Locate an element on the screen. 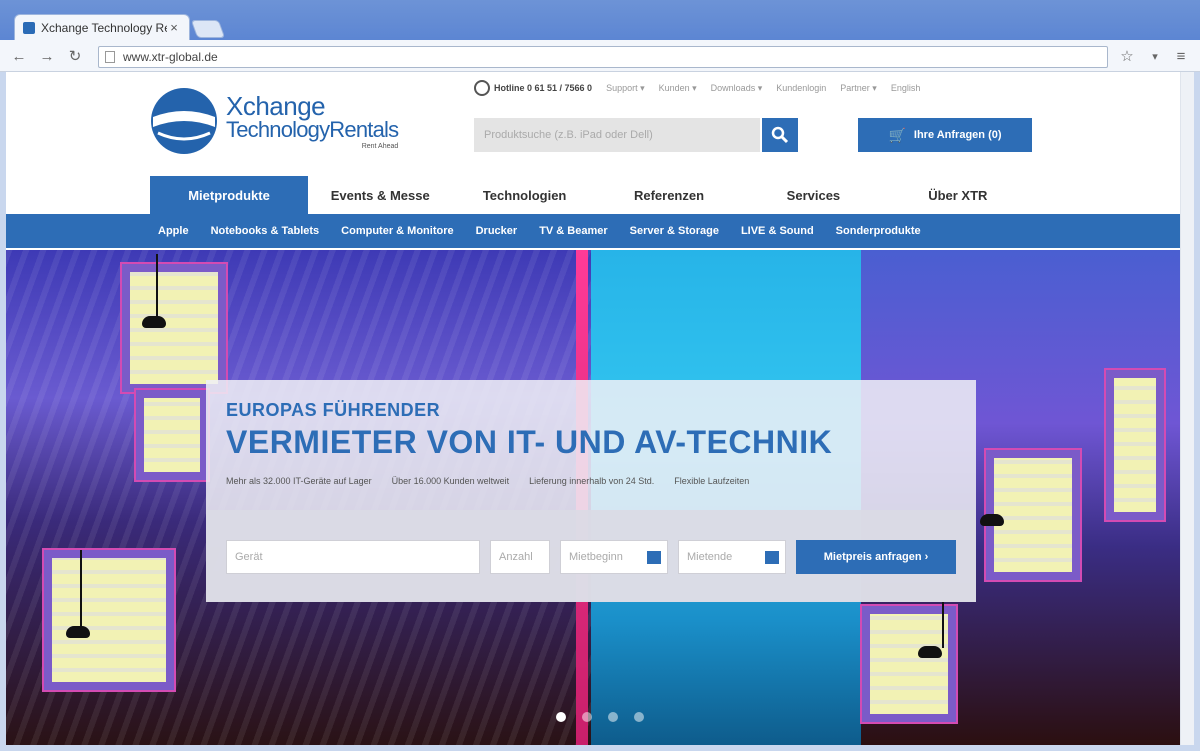  subnav-notebooks-tablets: Notebooks & Tablets is located at coordinates (265, 231).